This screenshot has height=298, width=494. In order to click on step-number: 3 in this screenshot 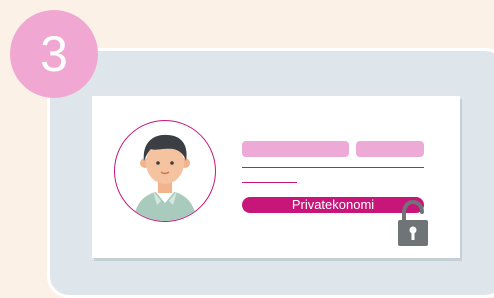, I will do `click(54, 54)`.